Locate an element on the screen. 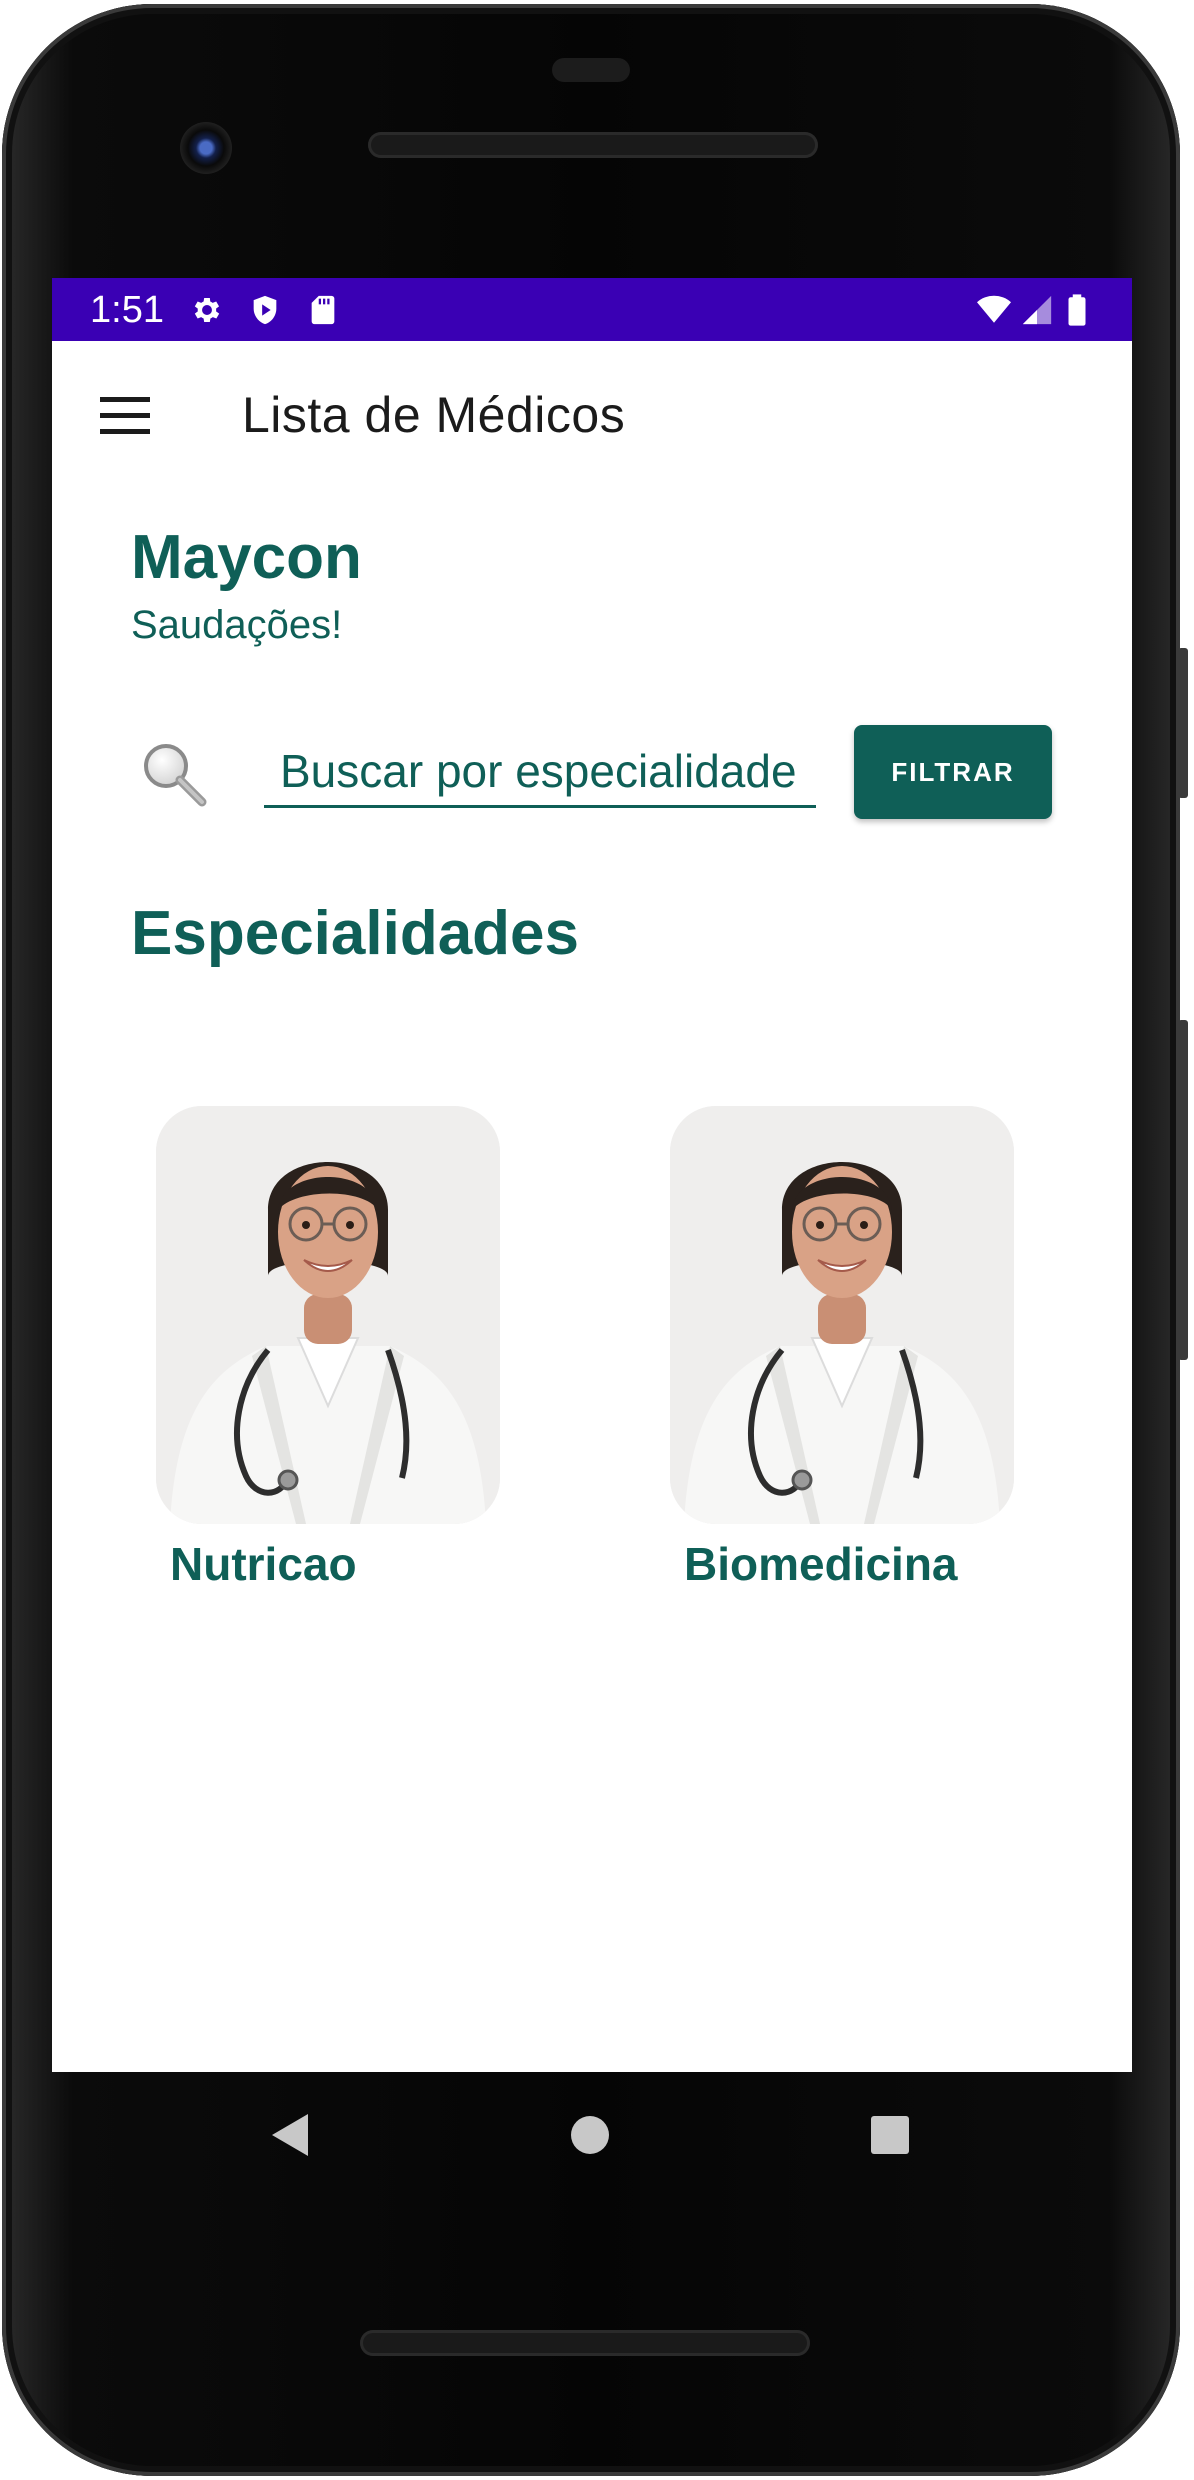 Image resolution: width=1194 pixels, height=2480 pixels. settings-icon is located at coordinates (207, 310).